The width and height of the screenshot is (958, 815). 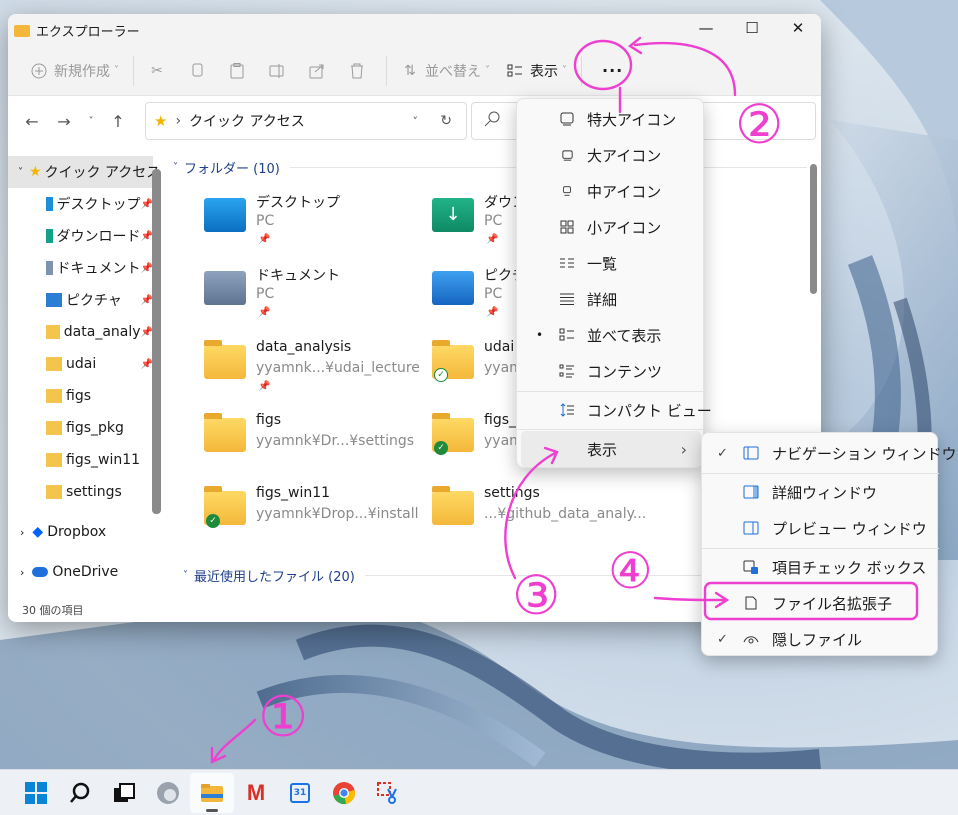 I want to click on explorer-button, so click(x=212, y=792).